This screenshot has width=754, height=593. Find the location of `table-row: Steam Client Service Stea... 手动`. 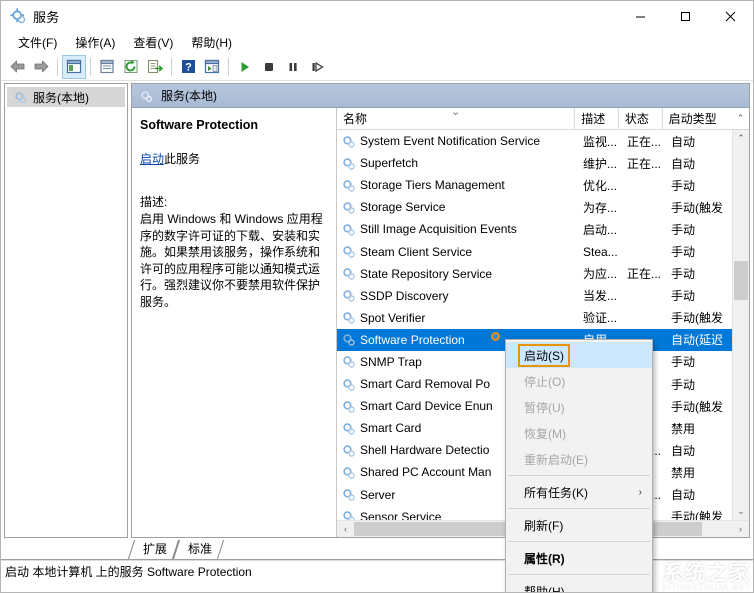

table-row: Steam Client Service Stea... 手动 is located at coordinates (543, 251).